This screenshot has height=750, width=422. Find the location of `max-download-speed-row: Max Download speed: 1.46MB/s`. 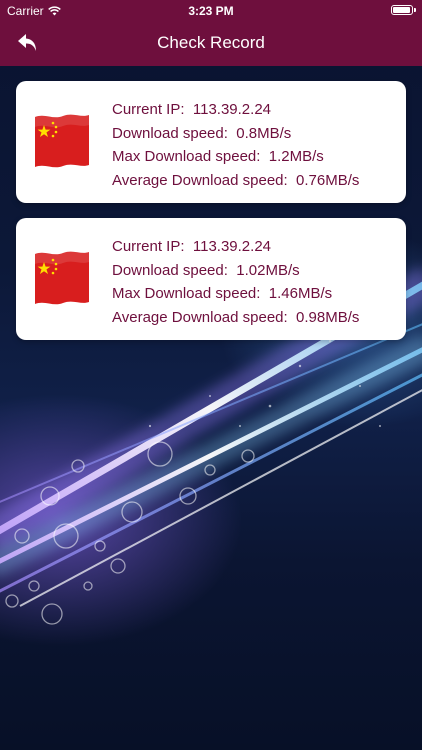

max-download-speed-row: Max Download speed: 1.46MB/s is located at coordinates (235, 294).